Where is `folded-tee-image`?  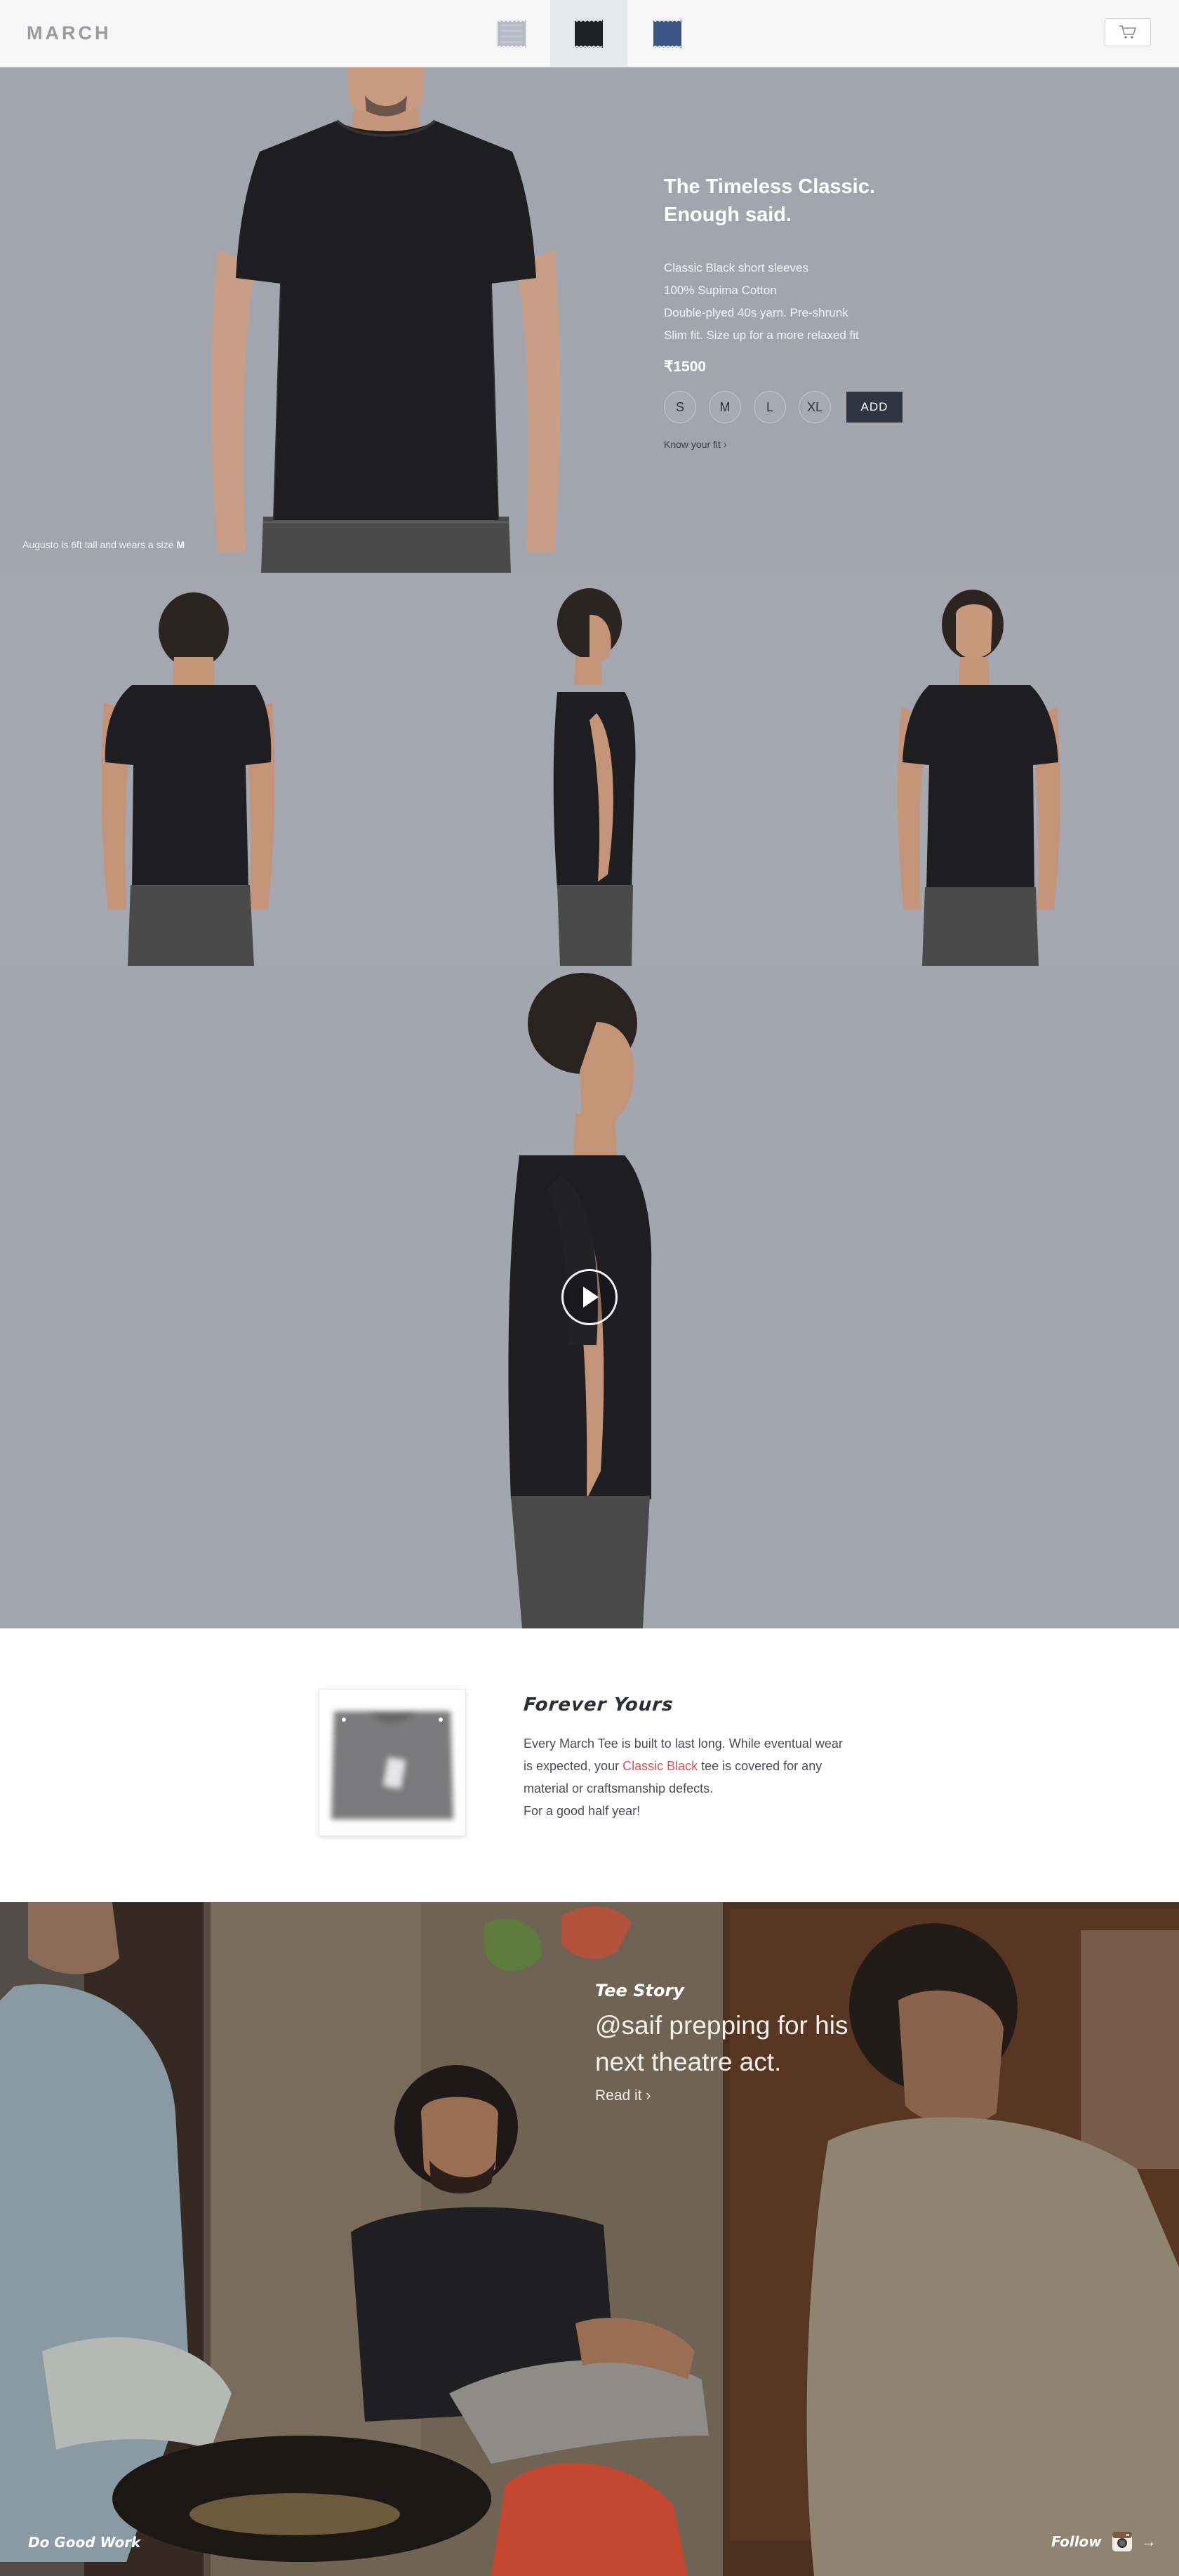
folded-tee-image is located at coordinates (392, 1763).